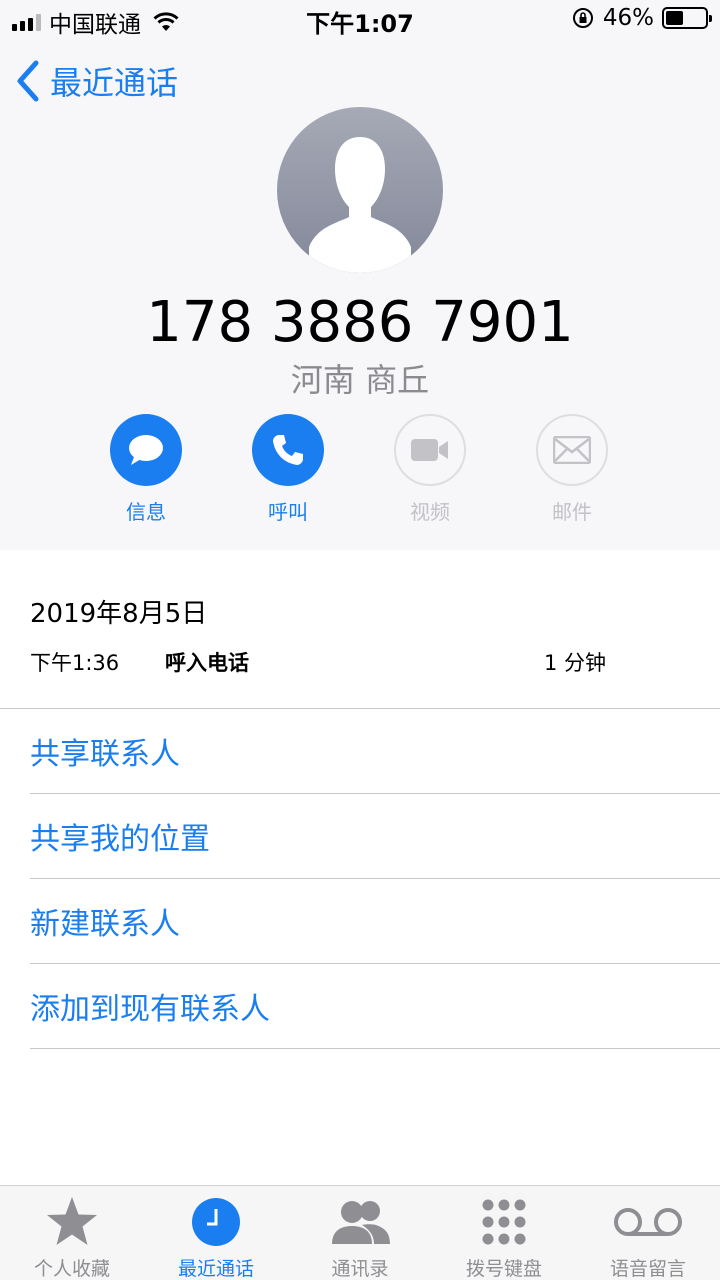  Describe the element at coordinates (687, 18) in the screenshot. I see `battery-icon` at that location.